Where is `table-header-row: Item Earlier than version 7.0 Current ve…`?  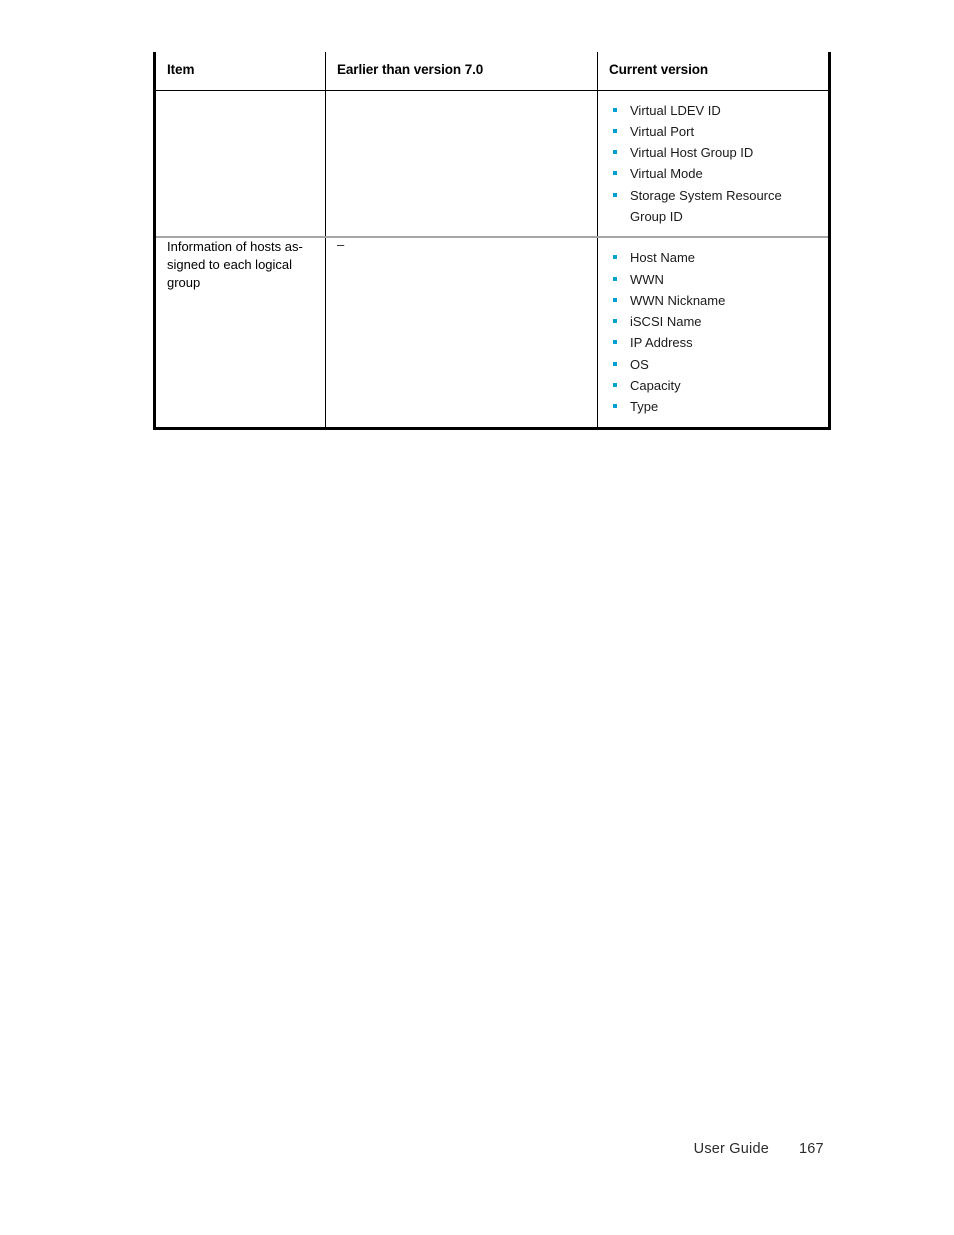
table-header-row: Item Earlier than version 7.0 Current ve… is located at coordinates (492, 71).